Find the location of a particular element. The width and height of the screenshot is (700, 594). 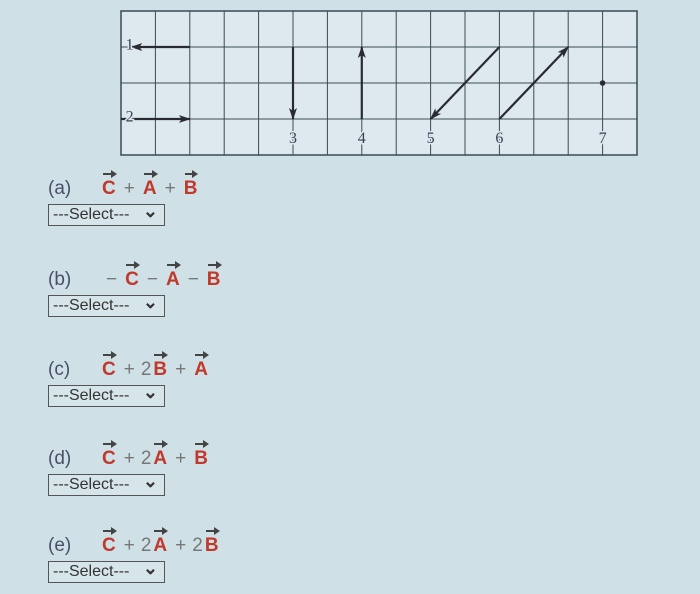

vector-label-5: 5 is located at coordinates (431, 138).